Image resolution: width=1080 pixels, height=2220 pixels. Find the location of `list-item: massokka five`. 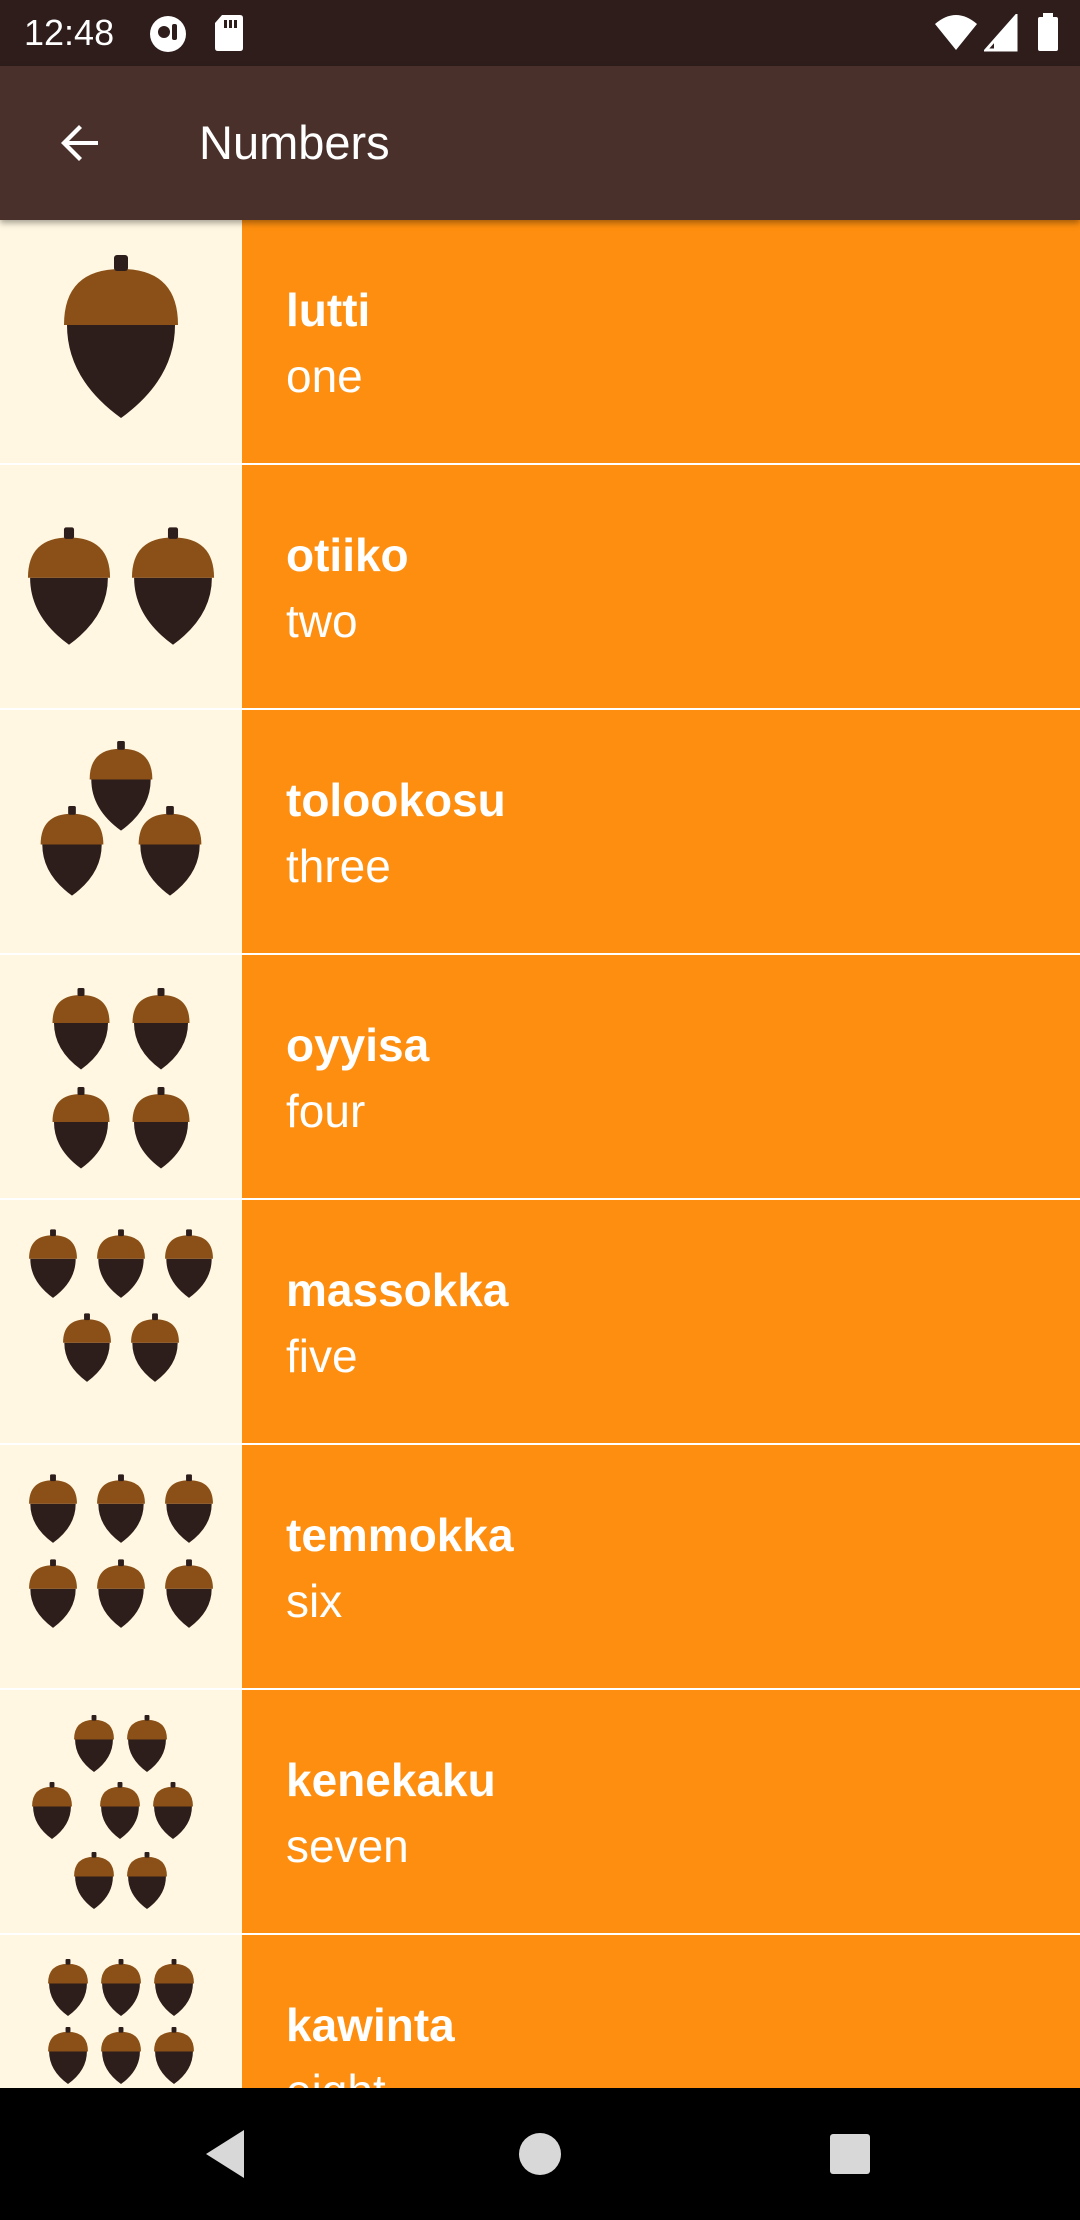

list-item: massokka five is located at coordinates (540, 1321).